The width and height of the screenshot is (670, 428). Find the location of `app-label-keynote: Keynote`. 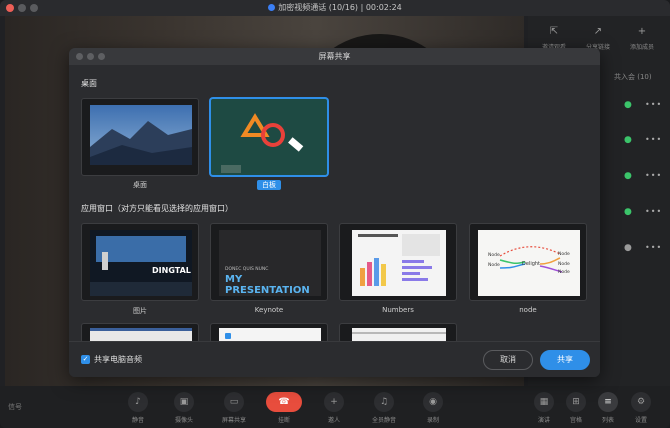

app-label-keynote: Keynote is located at coordinates (269, 310).